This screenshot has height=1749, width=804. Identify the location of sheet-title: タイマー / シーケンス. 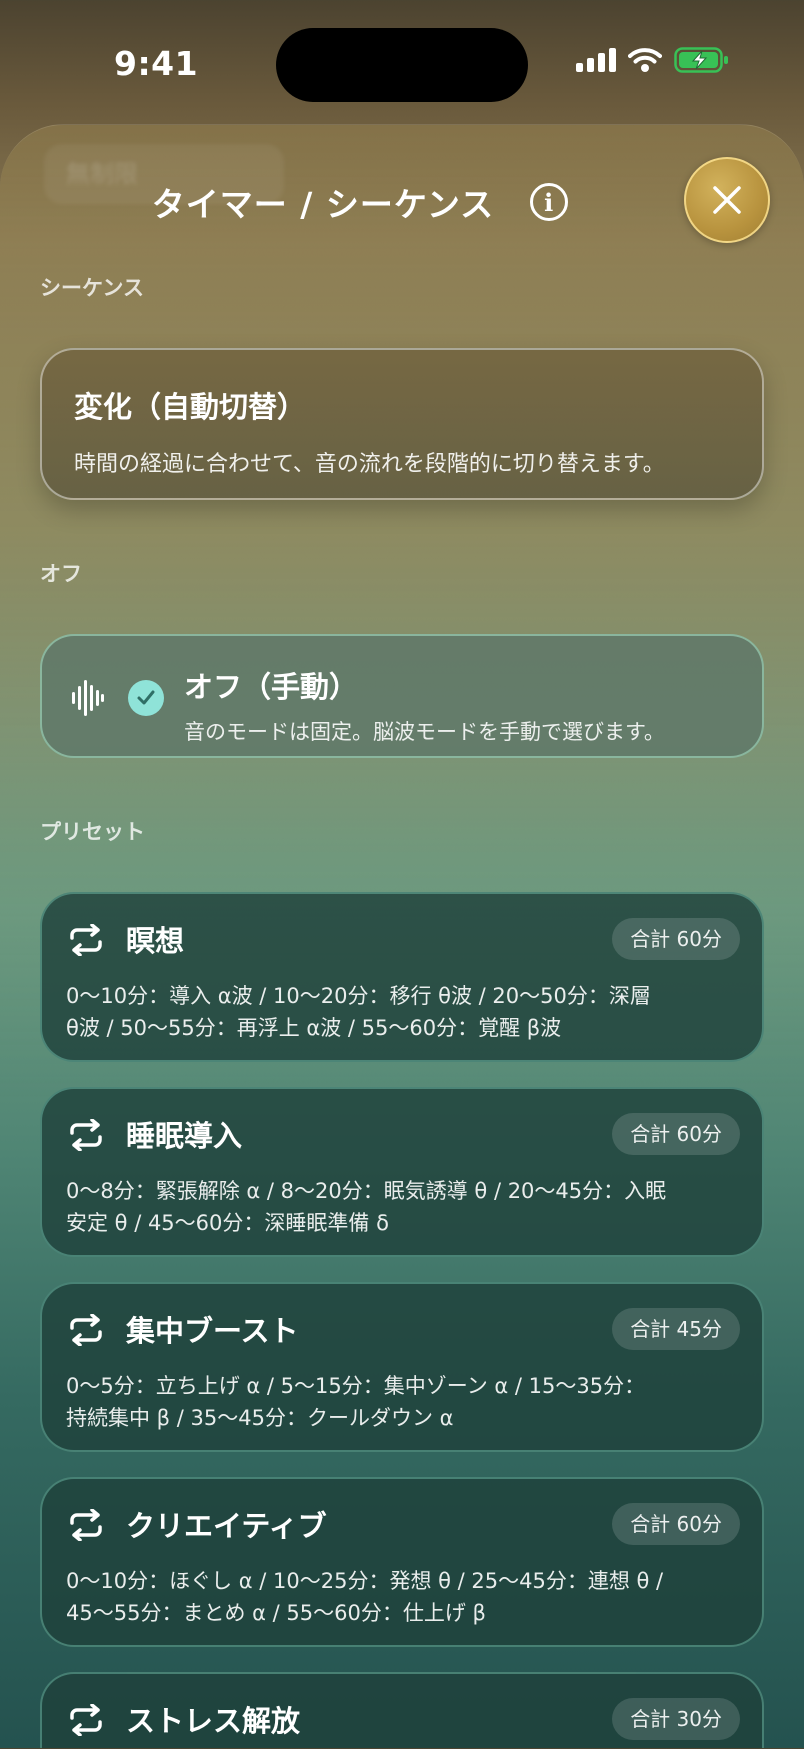
(323, 204).